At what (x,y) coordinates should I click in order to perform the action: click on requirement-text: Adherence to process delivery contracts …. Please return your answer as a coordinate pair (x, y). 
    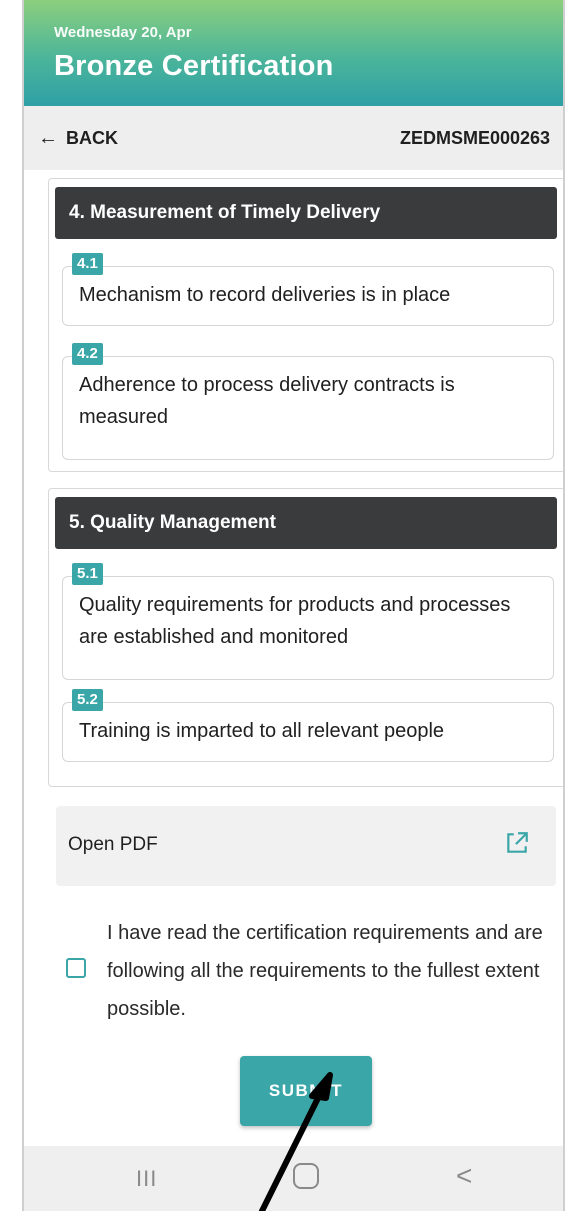
    Looking at the image, I should click on (308, 408).